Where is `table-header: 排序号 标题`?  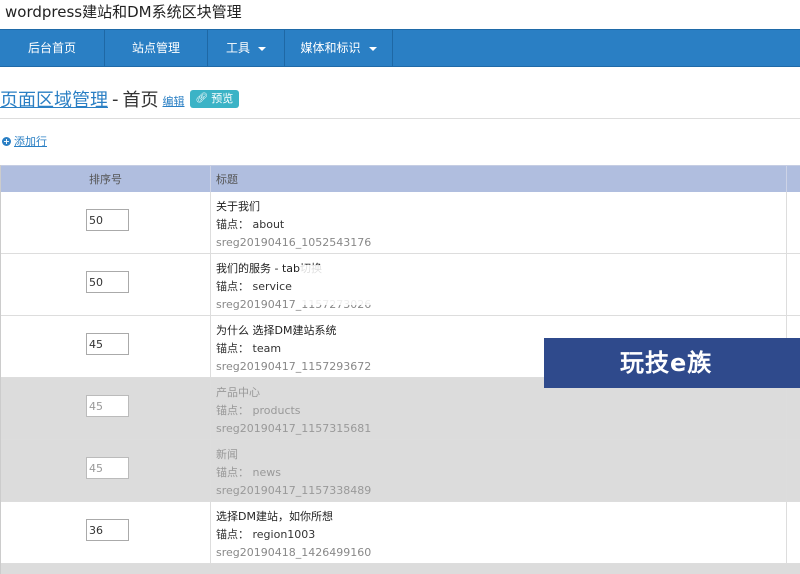
table-header: 排序号 标题 is located at coordinates (400, 178).